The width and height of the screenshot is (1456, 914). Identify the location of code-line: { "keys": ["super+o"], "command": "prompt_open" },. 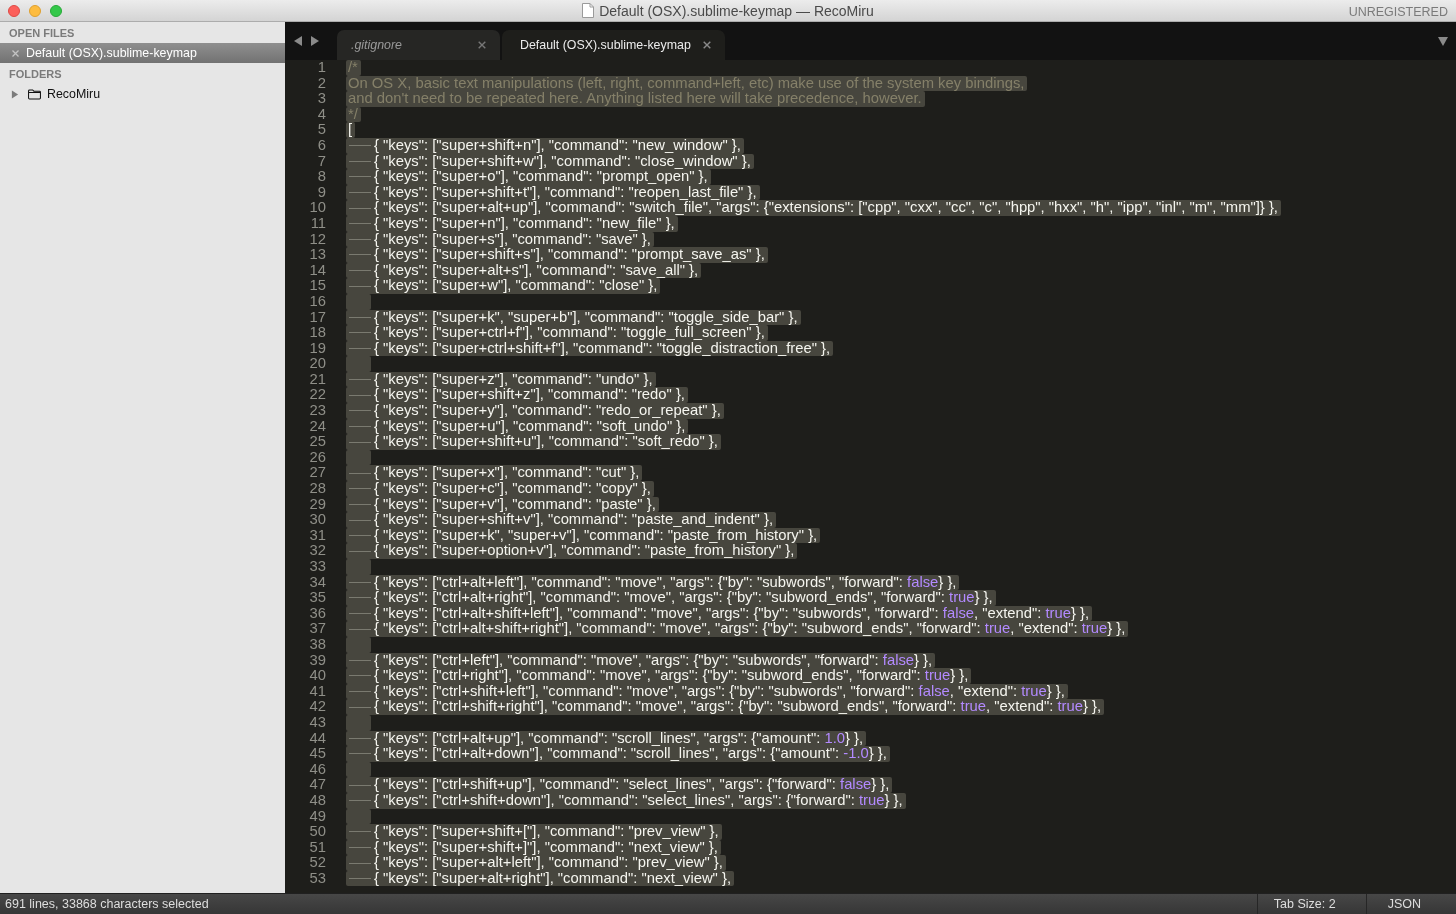
(541, 177).